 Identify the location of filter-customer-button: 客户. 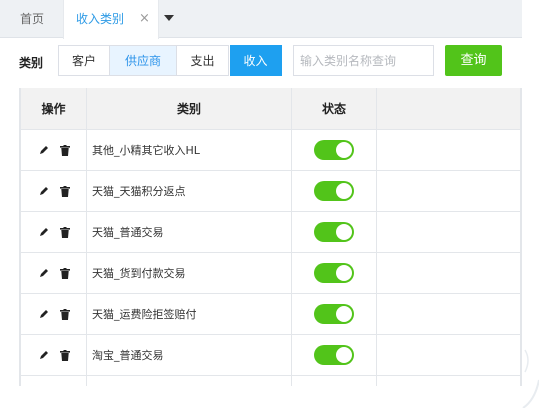
(84, 60).